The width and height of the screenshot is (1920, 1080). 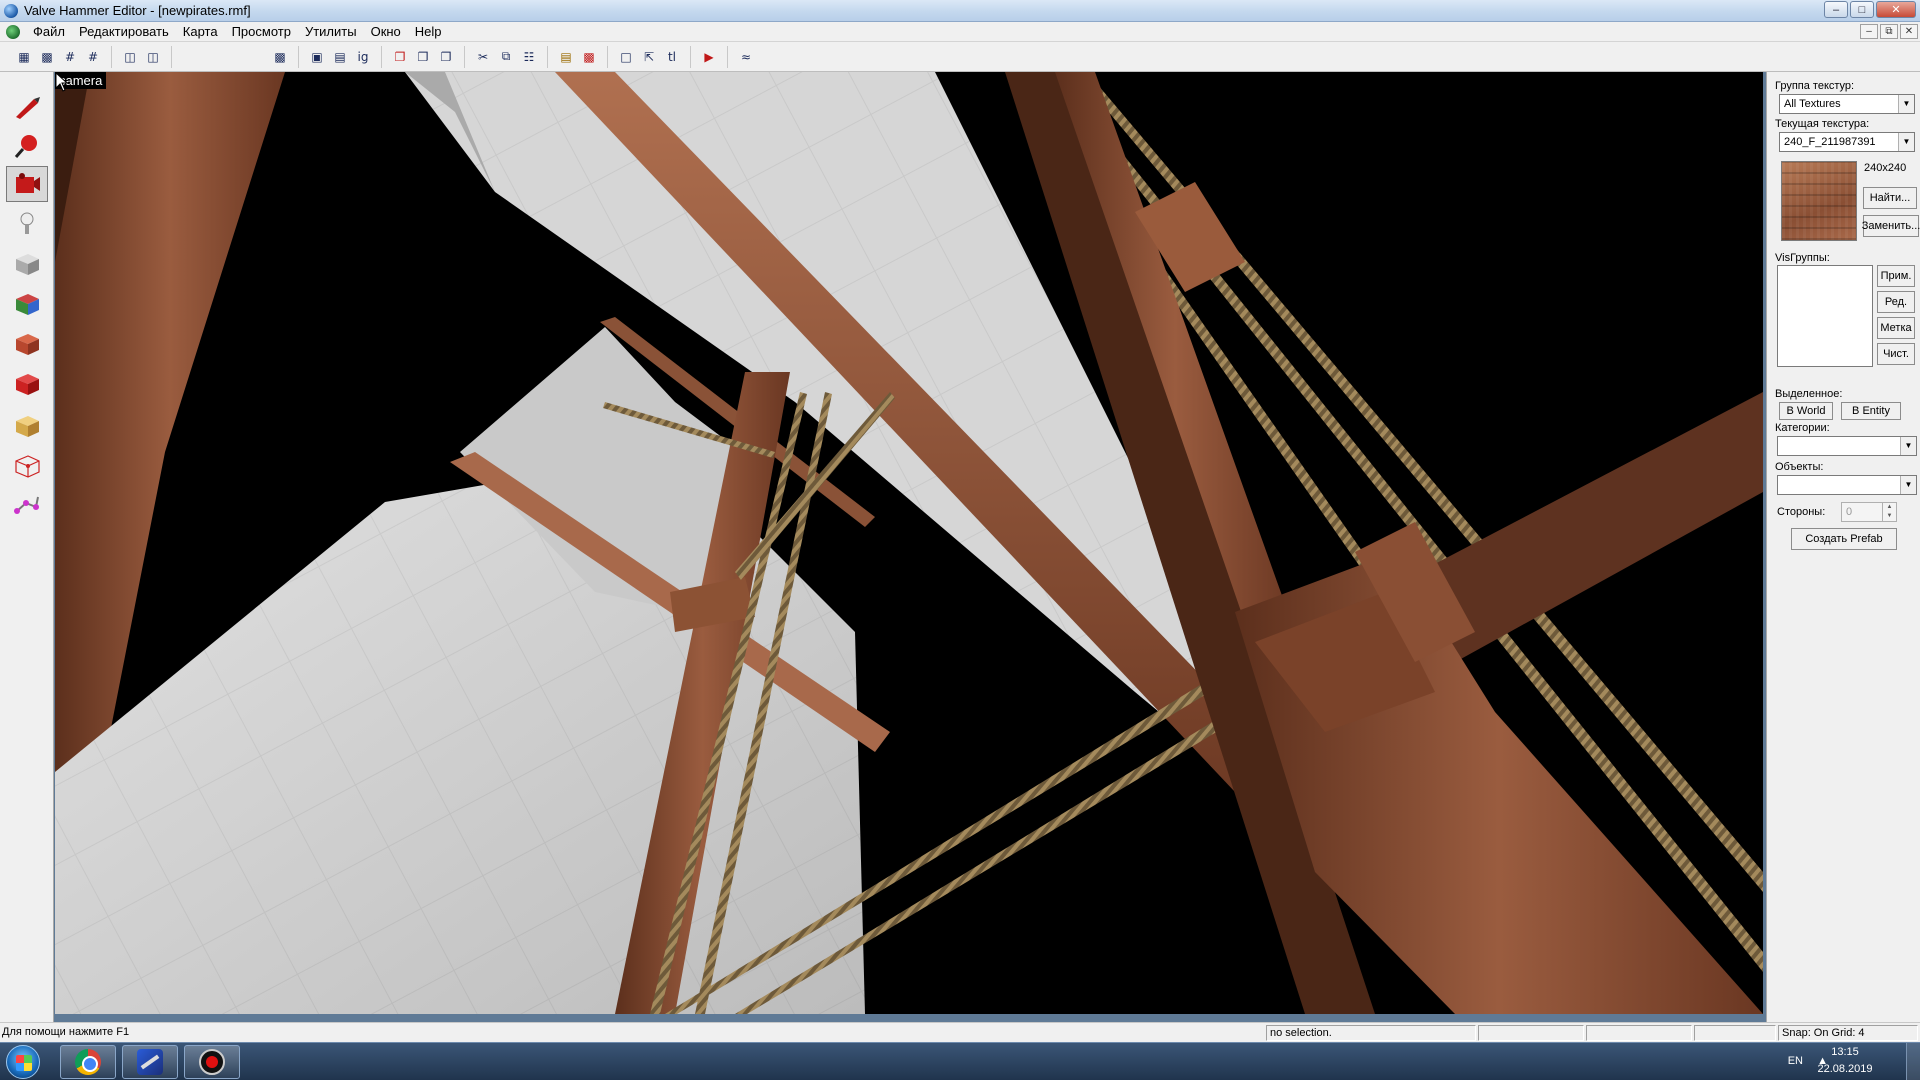 I want to click on texture-group-value: All Textures, so click(x=1812, y=104).